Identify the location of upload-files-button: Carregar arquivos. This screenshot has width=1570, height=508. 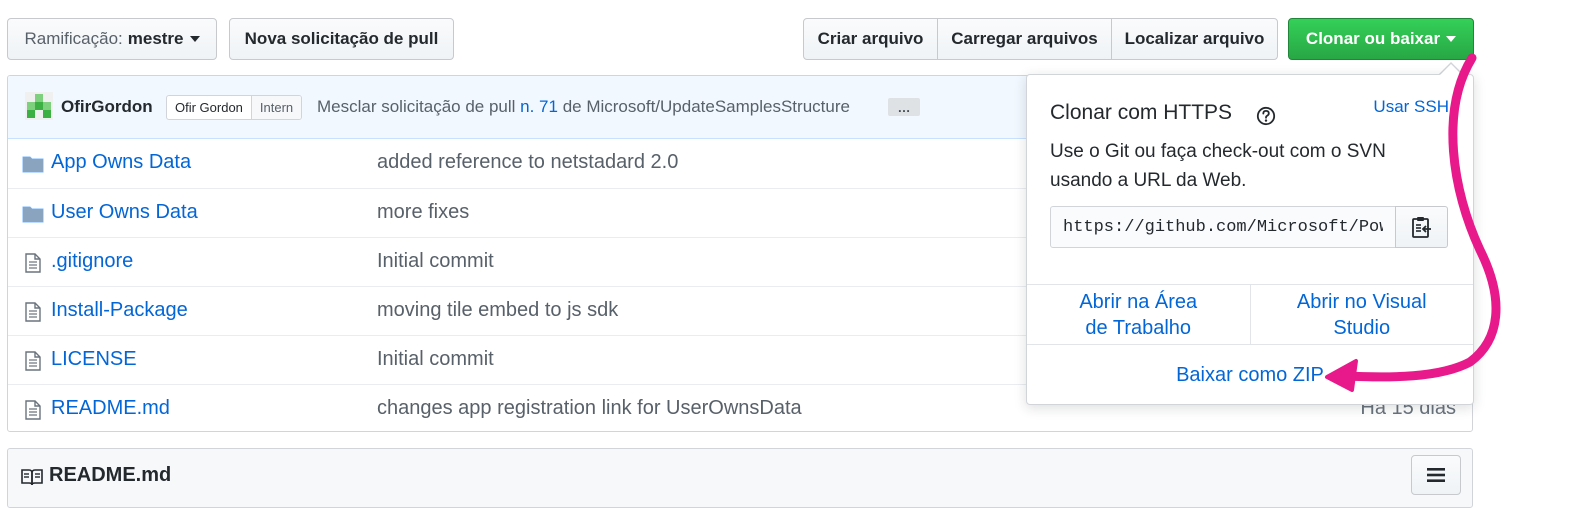
(1024, 39).